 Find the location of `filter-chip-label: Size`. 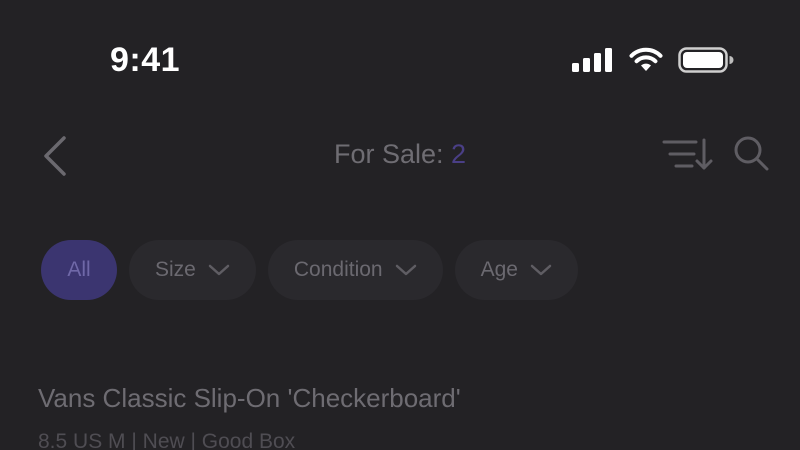

filter-chip-label: Size is located at coordinates (175, 269).